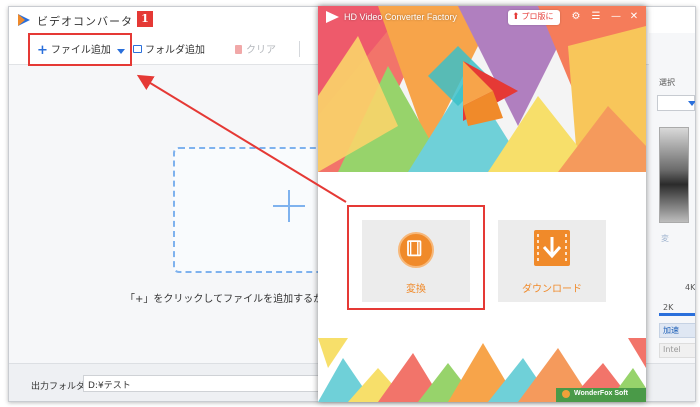 This screenshot has width=700, height=407. Describe the element at coordinates (482, 17) in the screenshot. I see `fg-titlebar: HD Video Converter Factory ⬆ プロ版に ⚙ ☰ — ✕` at that location.